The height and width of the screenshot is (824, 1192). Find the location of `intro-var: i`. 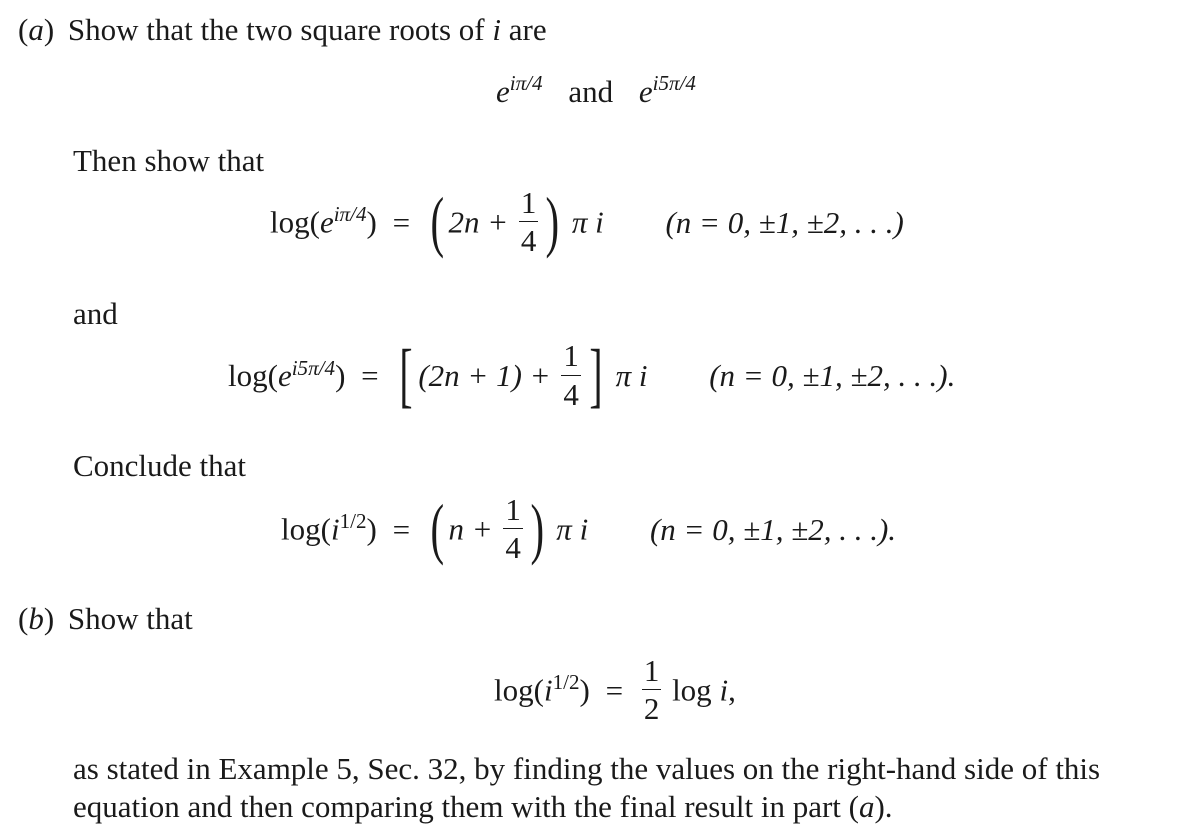

intro-var: i is located at coordinates (496, 29).